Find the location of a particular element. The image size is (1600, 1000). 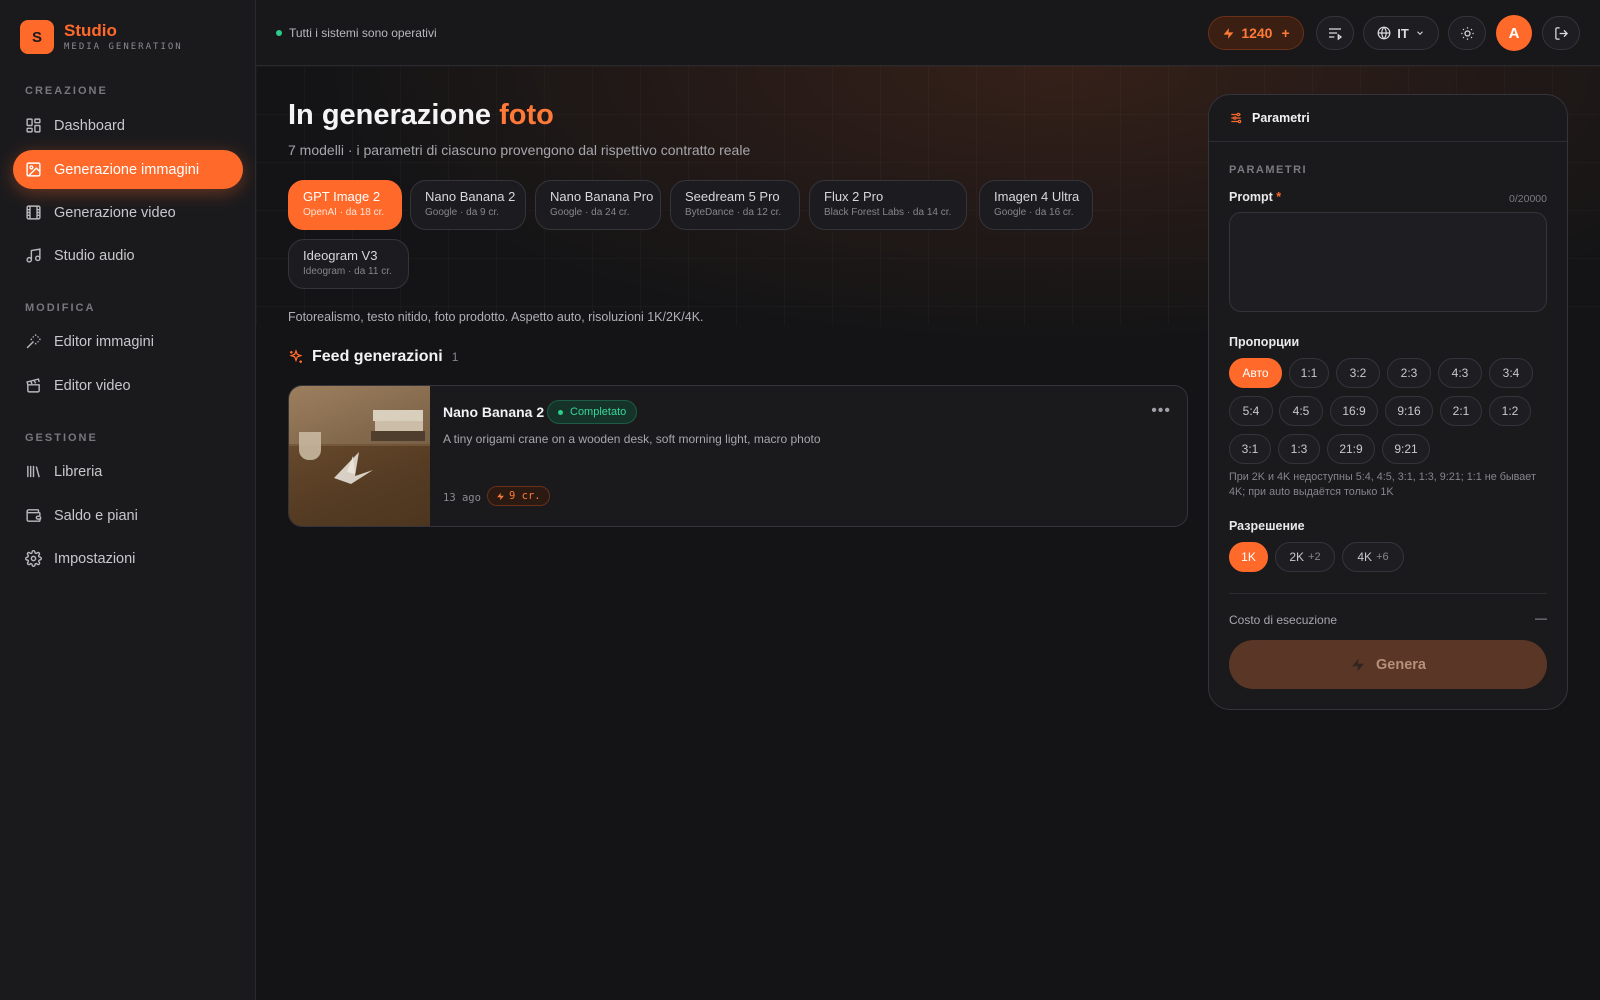

ratio-4-3: 4:3 is located at coordinates (1460, 373).